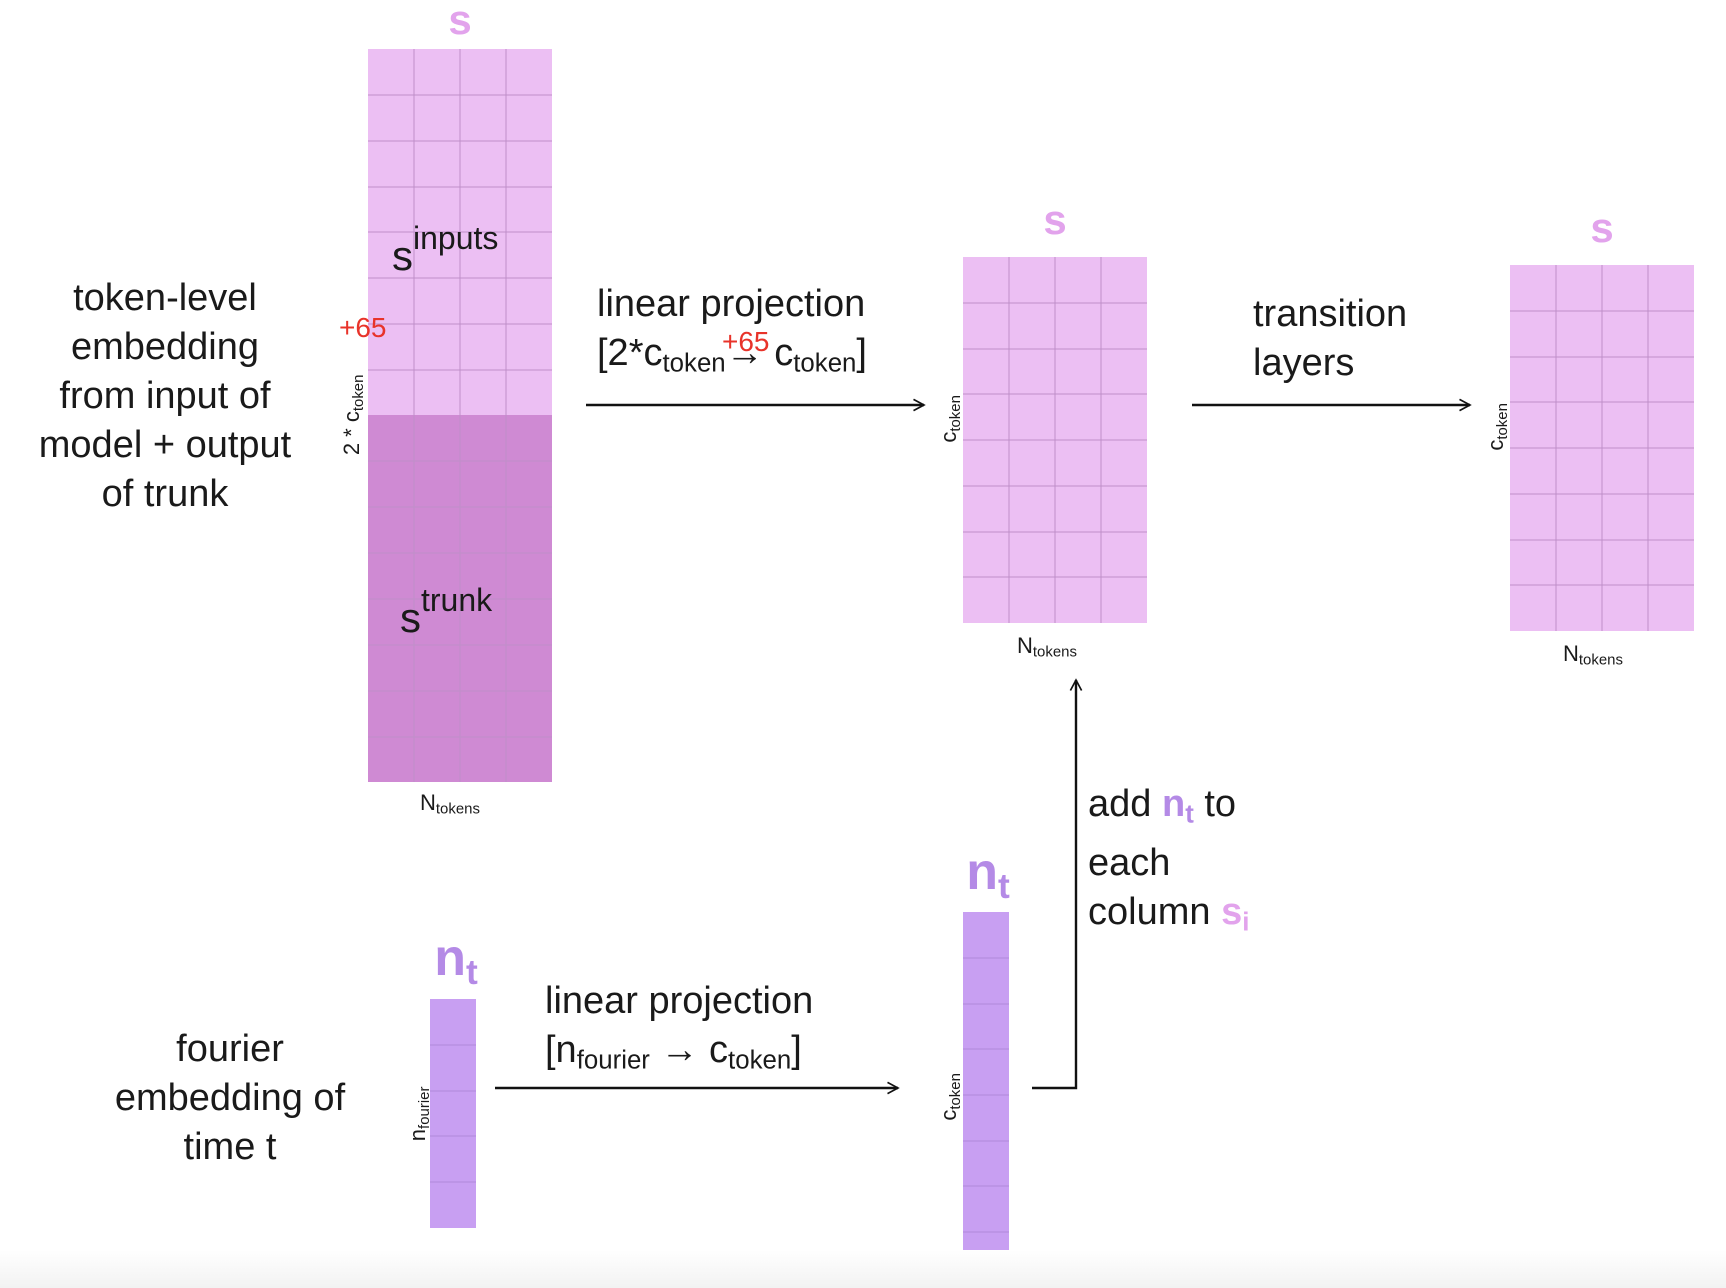 The height and width of the screenshot is (1288, 1726). I want to click on linear-projection-1-line1: linear projection, so click(731, 304).